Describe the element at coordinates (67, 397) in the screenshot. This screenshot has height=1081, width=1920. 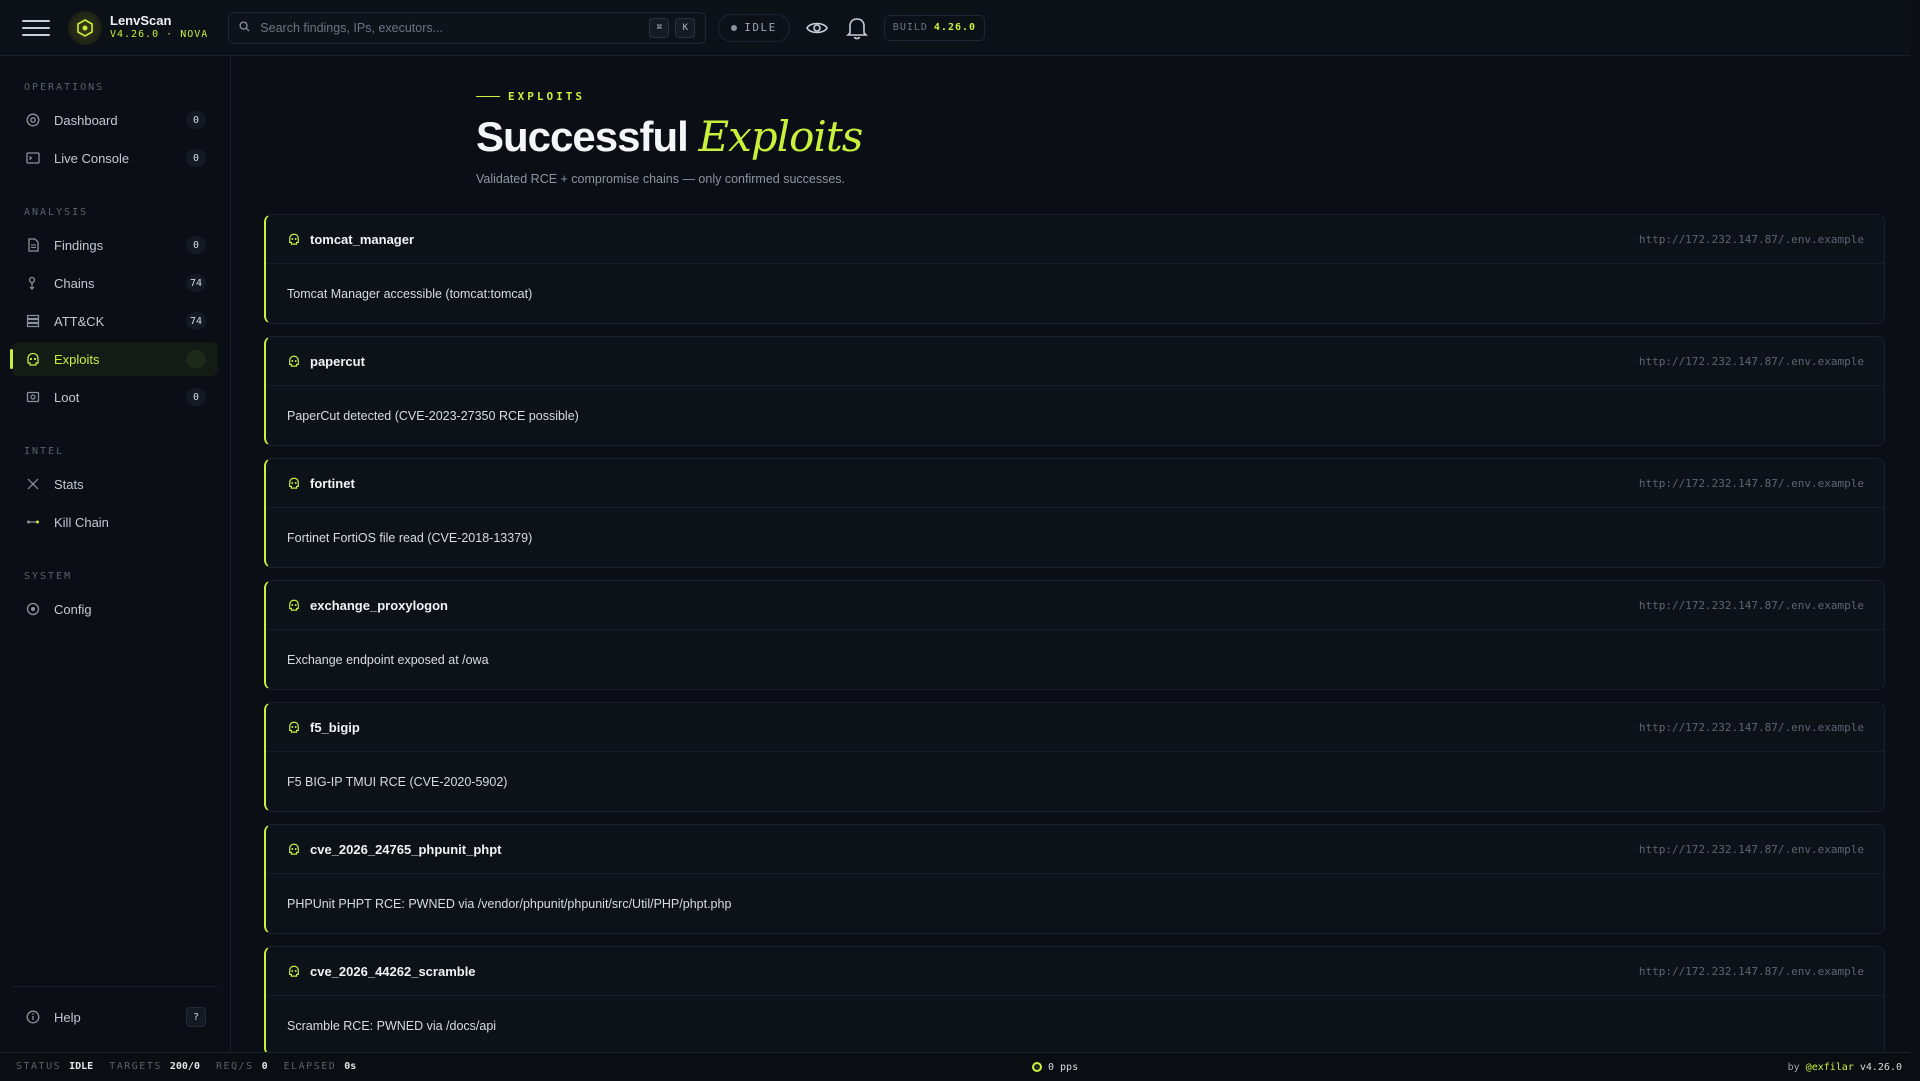
I see `sidebar-item-label: Loot` at that location.